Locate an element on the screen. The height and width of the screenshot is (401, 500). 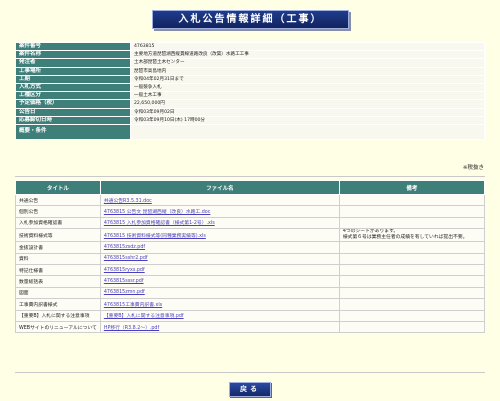
file-row: 個別公告 4763815 公告文 琵琶湖西縦（改良）水路工.doc is located at coordinates (250, 211).